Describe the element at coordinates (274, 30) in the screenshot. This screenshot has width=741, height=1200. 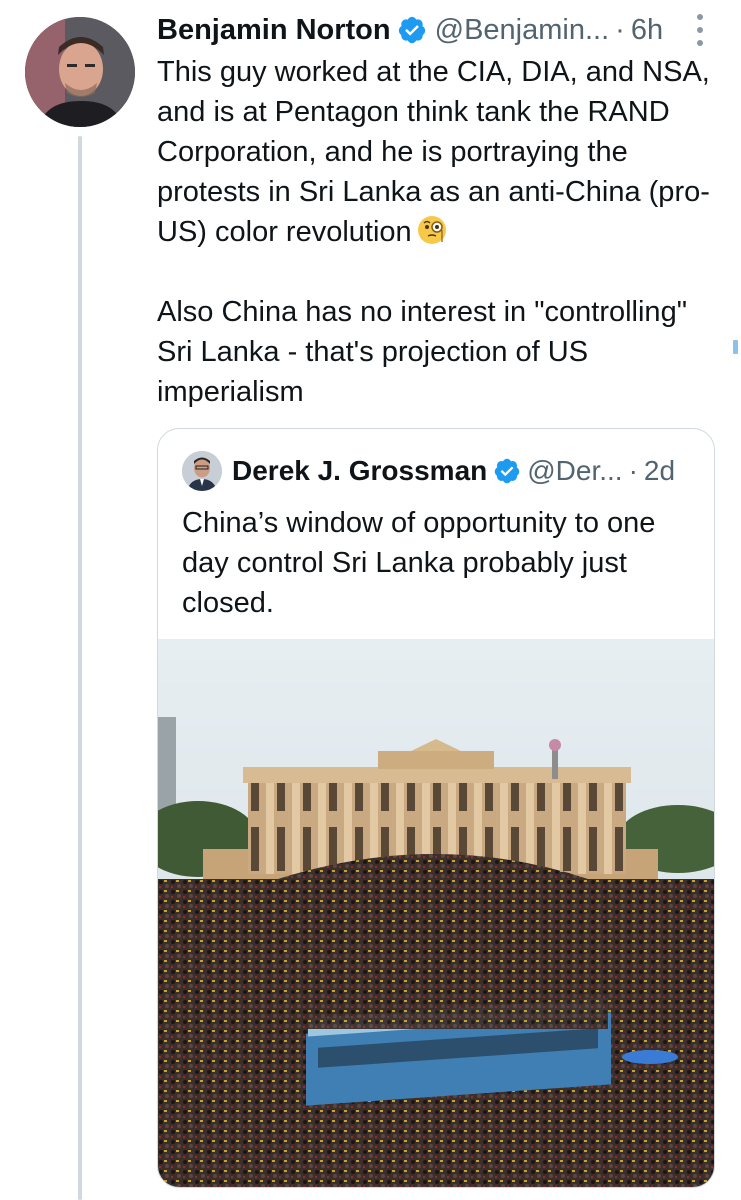
I see `author-name: Benjamin Norton` at that location.